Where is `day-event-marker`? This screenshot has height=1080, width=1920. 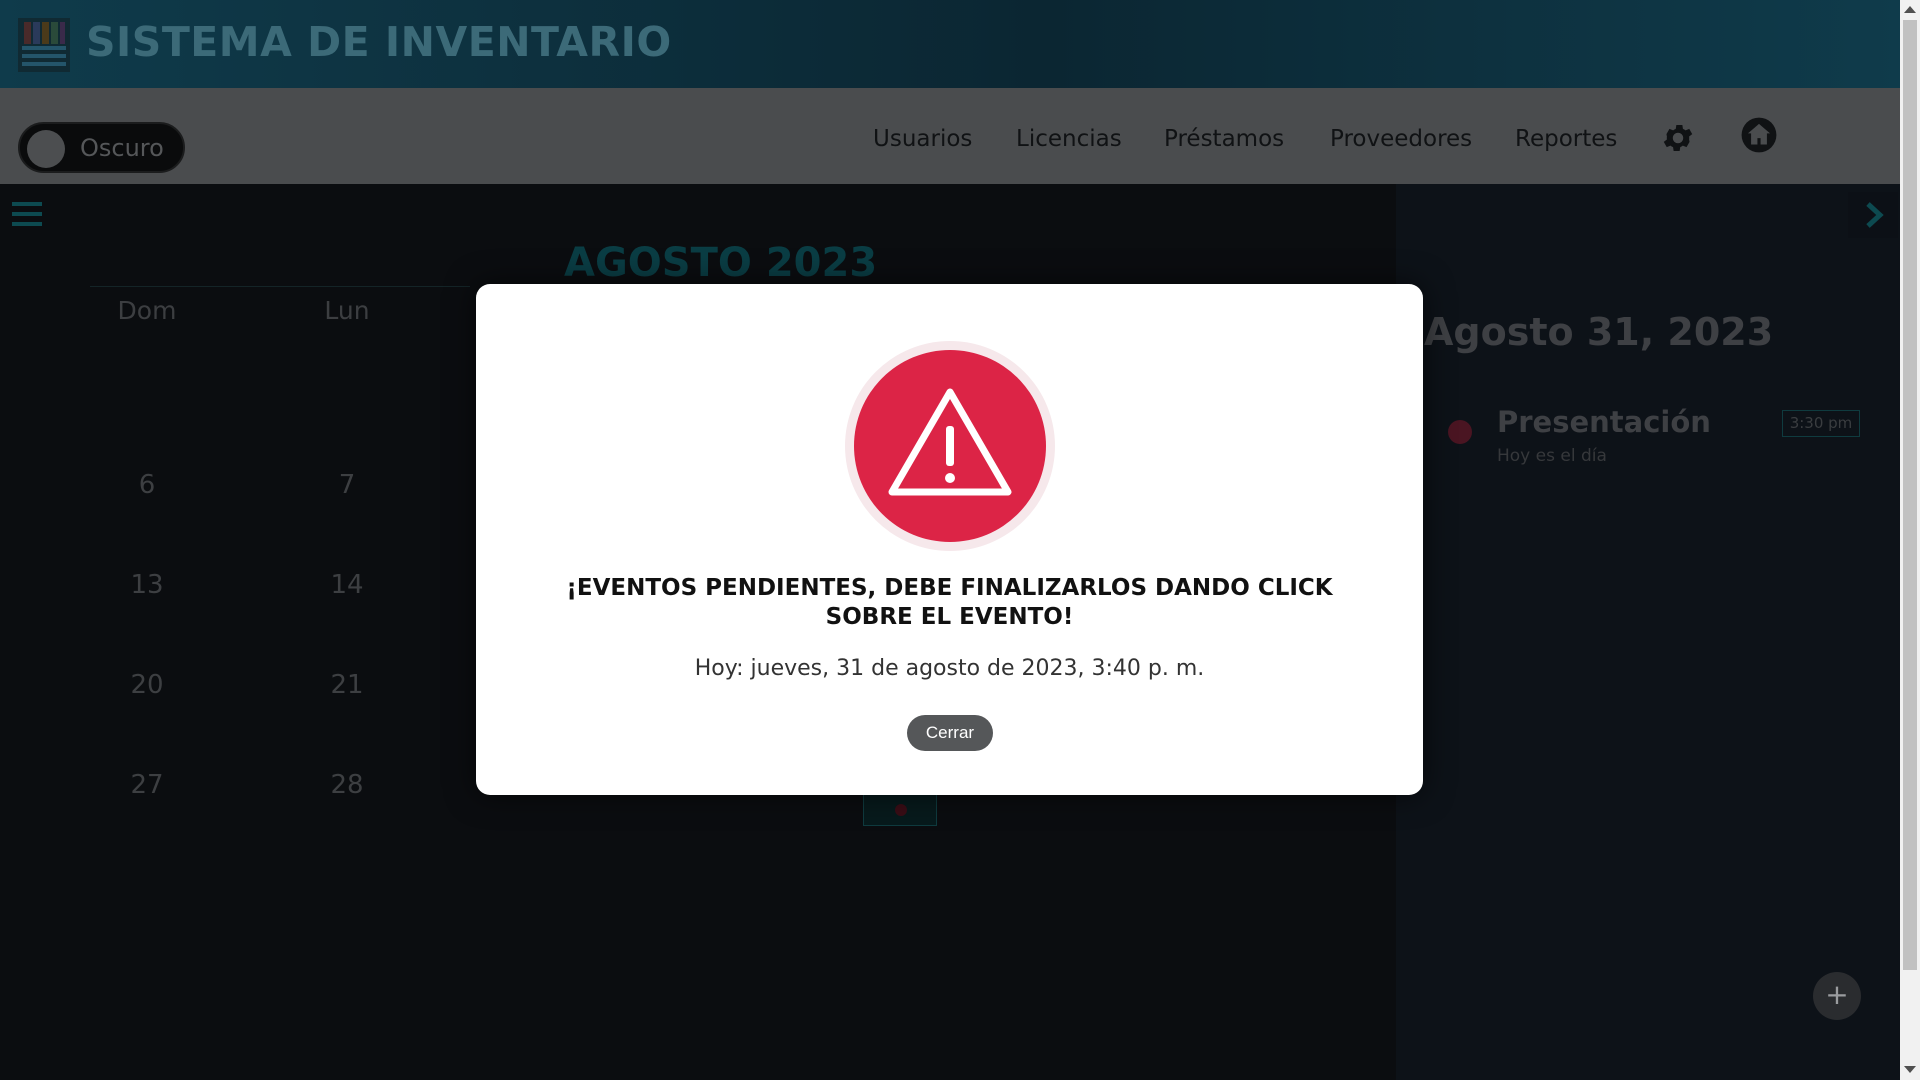 day-event-marker is located at coordinates (900, 809).